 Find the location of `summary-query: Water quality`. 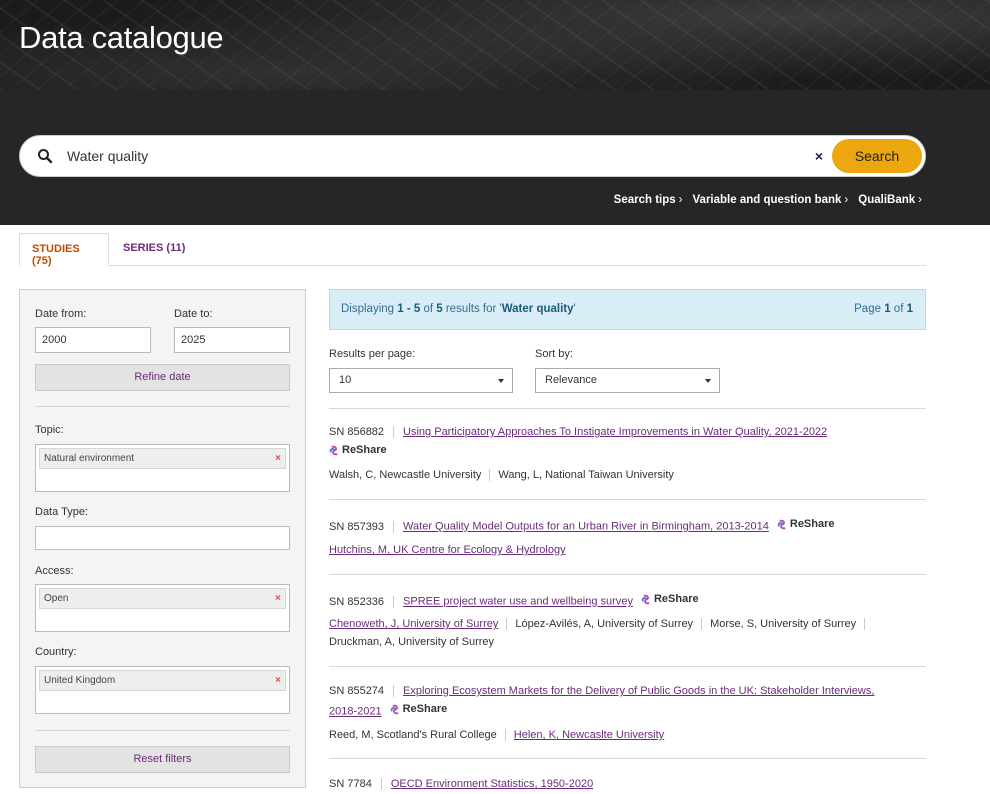

summary-query: Water quality is located at coordinates (537, 309).